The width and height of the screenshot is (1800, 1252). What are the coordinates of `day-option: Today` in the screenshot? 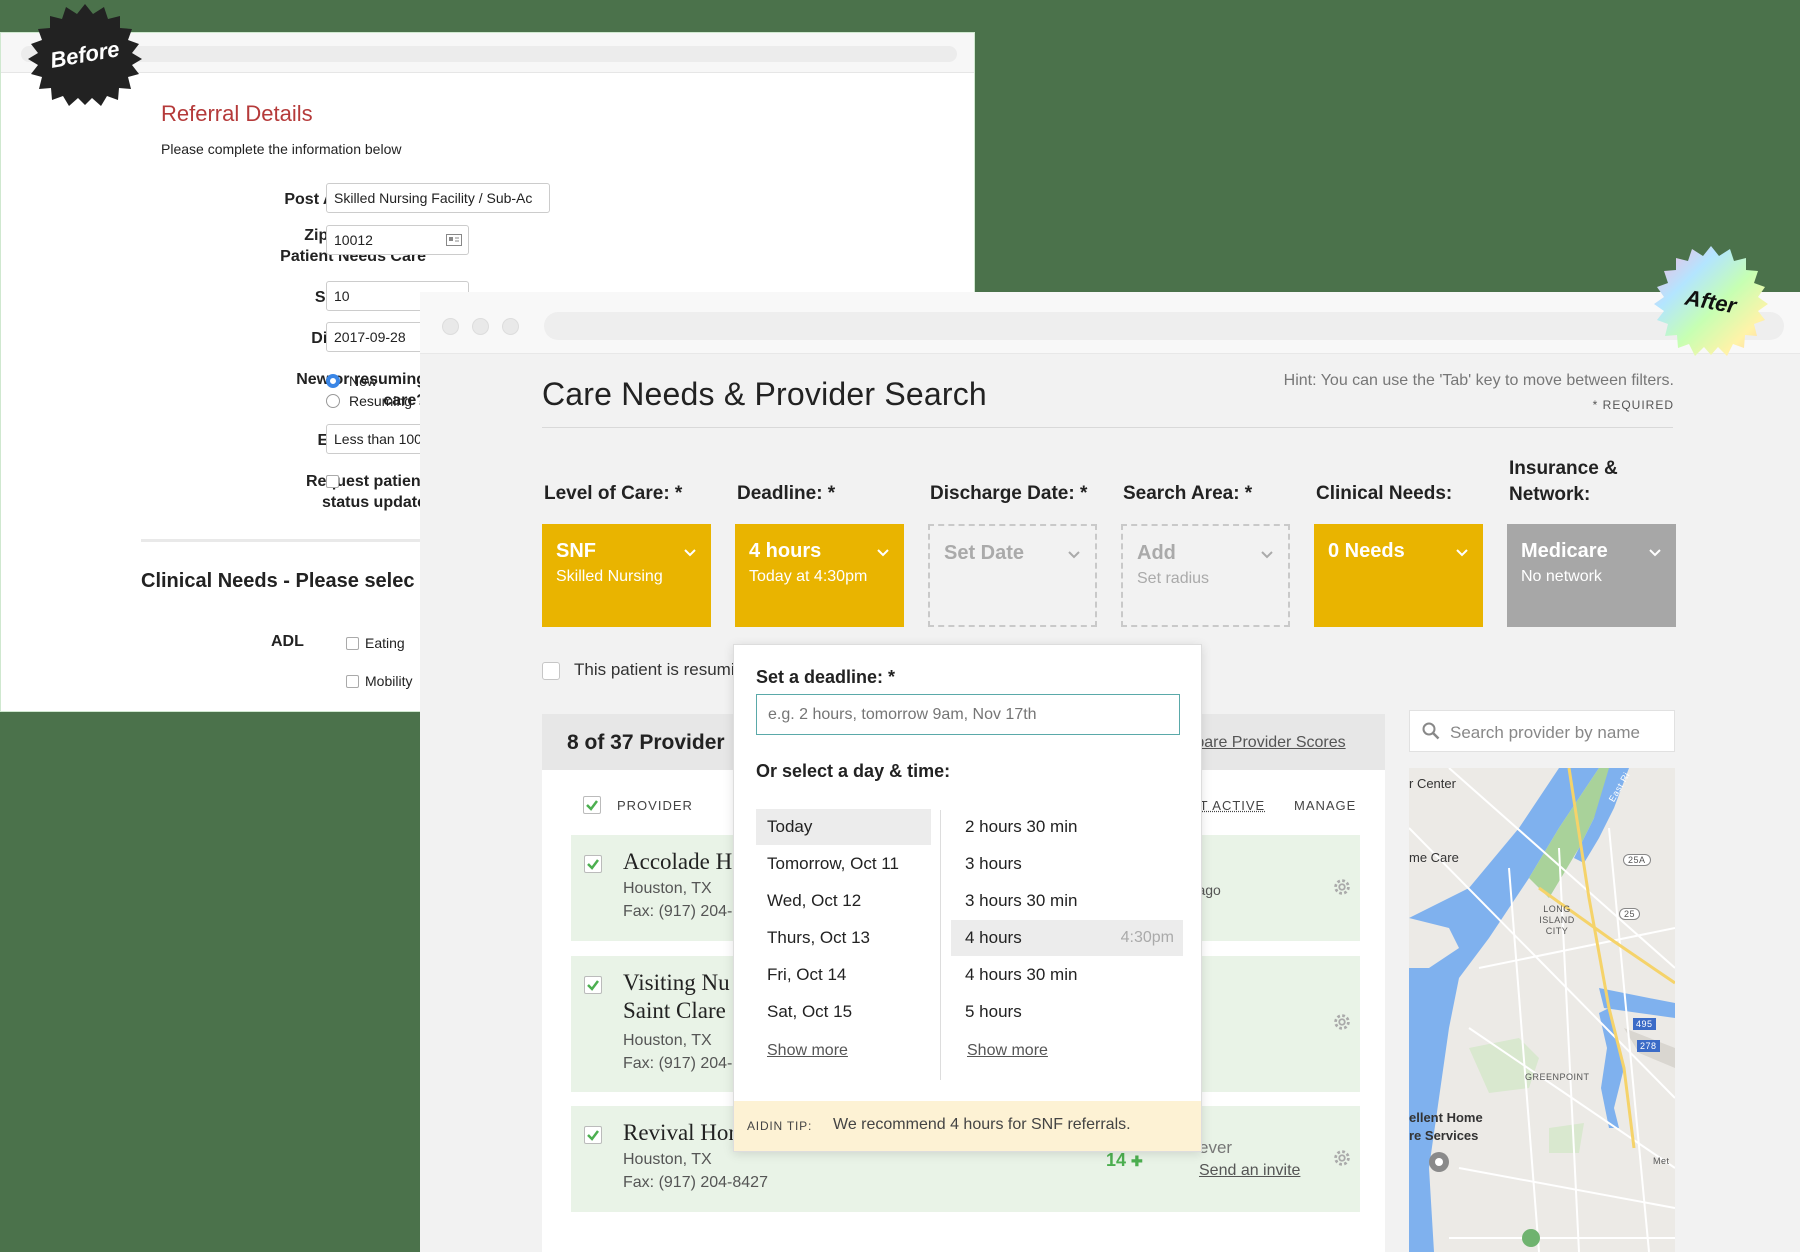 It's located at (843, 827).